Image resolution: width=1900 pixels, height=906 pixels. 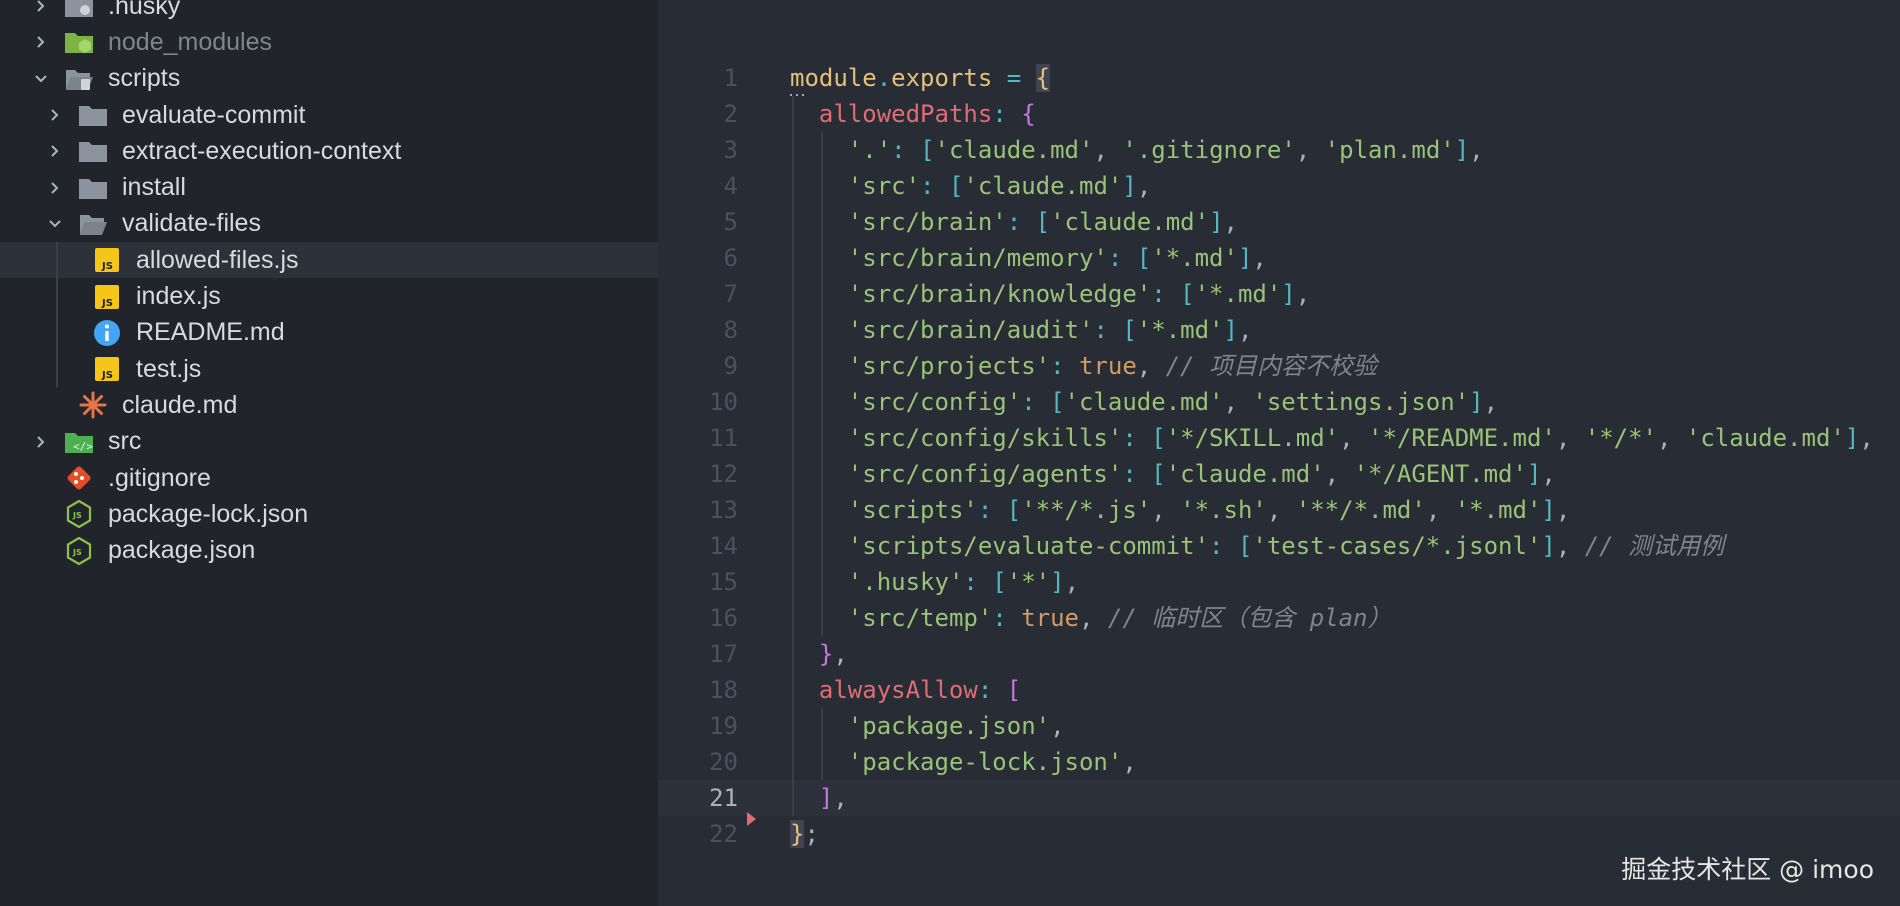 What do you see at coordinates (723, 582) in the screenshot?
I see `line-number: 15` at bounding box center [723, 582].